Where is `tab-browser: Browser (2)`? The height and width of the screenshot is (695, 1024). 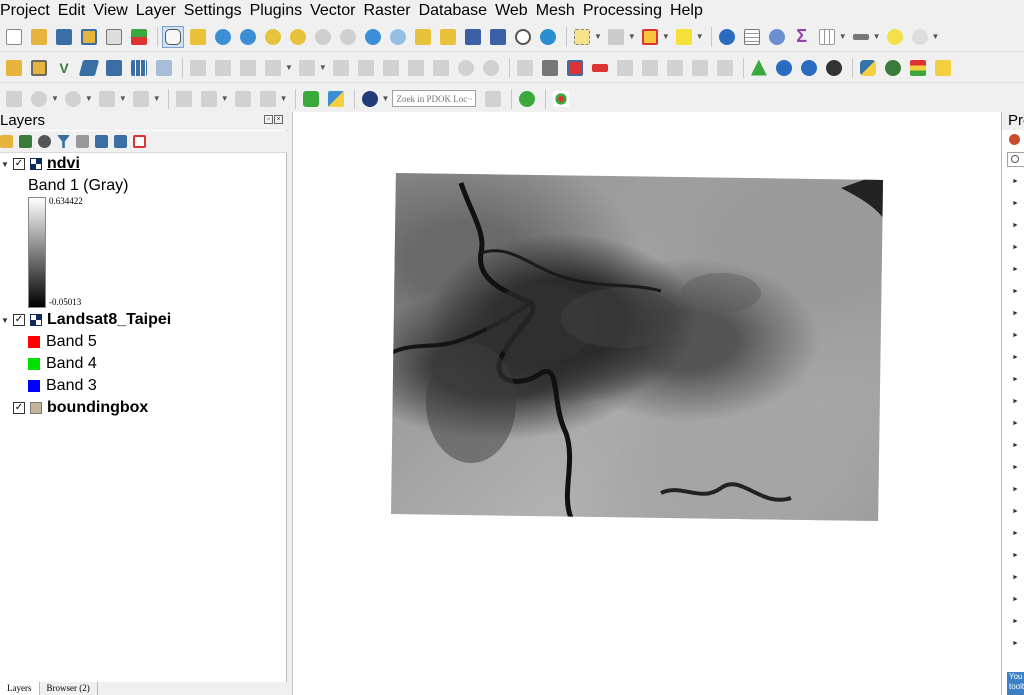 tab-browser: Browser (2) is located at coordinates (69, 688).